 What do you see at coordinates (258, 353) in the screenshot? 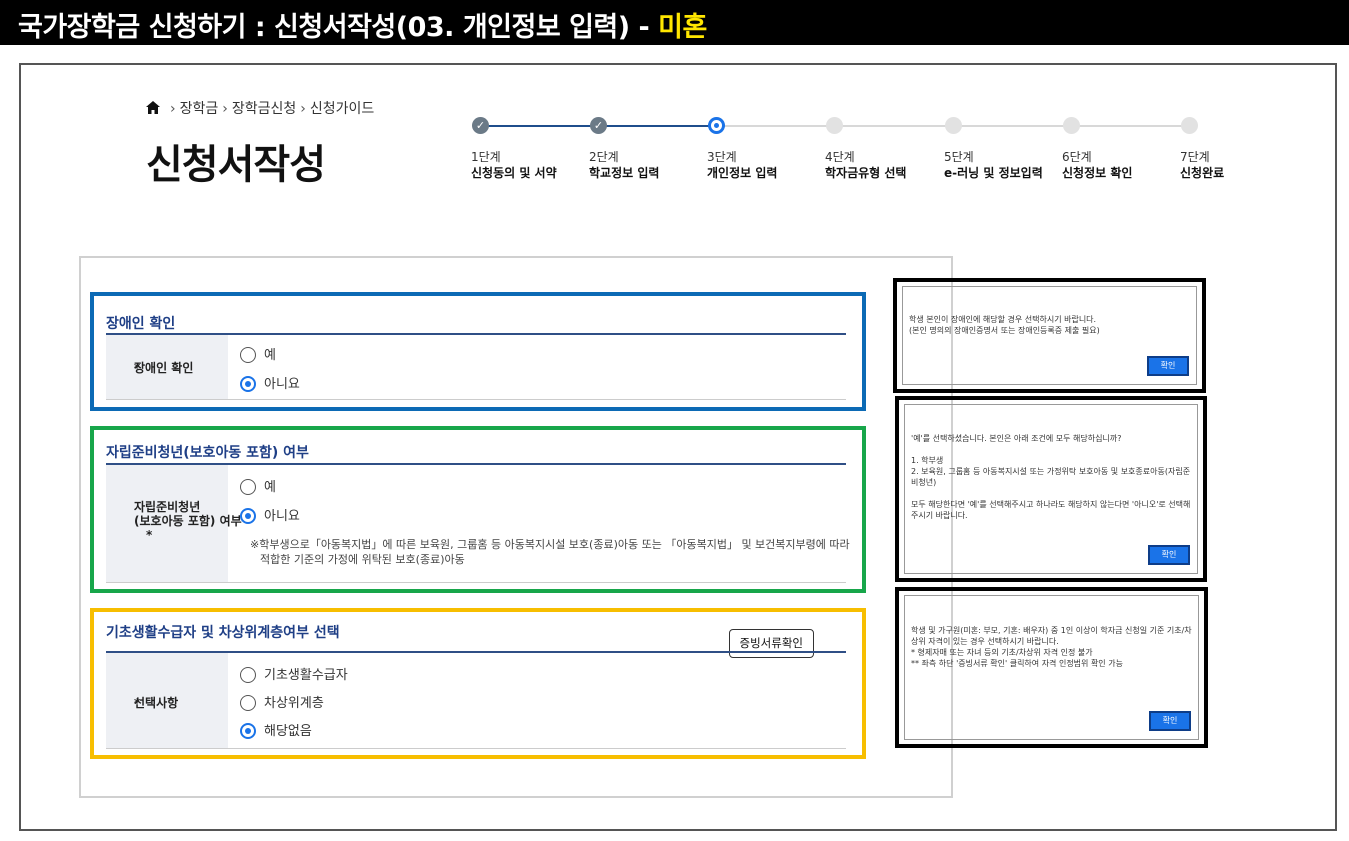
I see `disability-option-yes: 예` at bounding box center [258, 353].